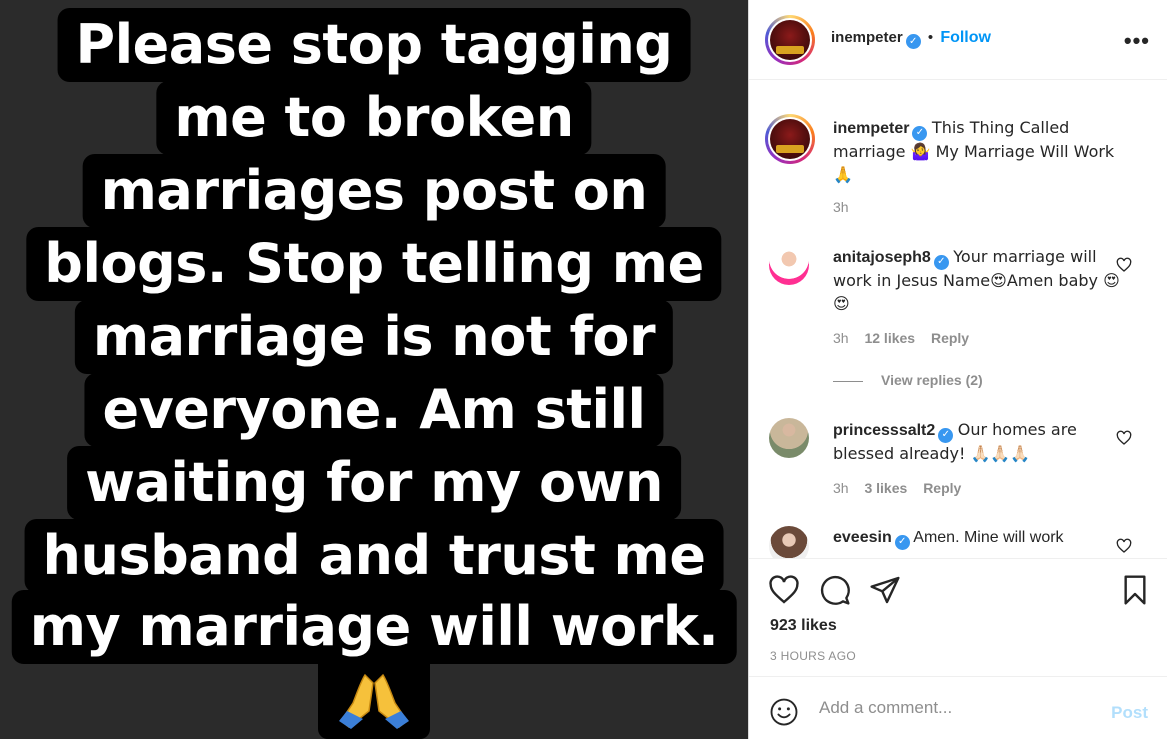 Image resolution: width=1167 pixels, height=739 pixels. I want to click on share-icon, so click(885, 590).